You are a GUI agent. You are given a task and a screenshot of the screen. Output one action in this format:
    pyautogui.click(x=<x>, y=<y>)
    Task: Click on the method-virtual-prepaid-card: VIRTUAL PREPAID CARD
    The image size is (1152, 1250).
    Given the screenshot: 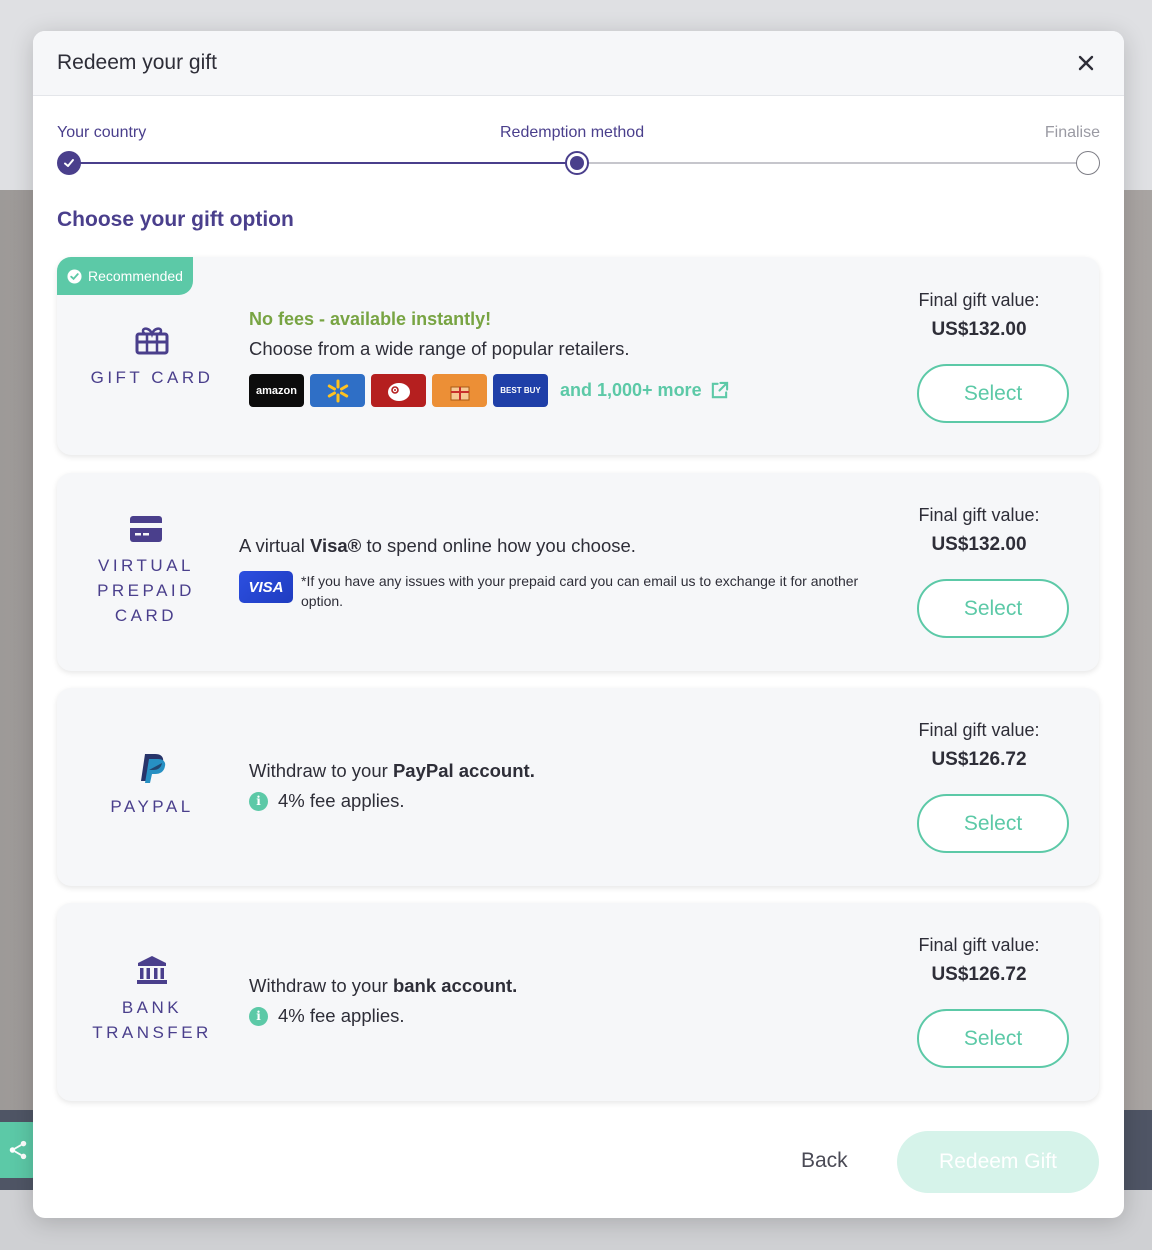 What is the action you would take?
    pyautogui.click(x=146, y=571)
    